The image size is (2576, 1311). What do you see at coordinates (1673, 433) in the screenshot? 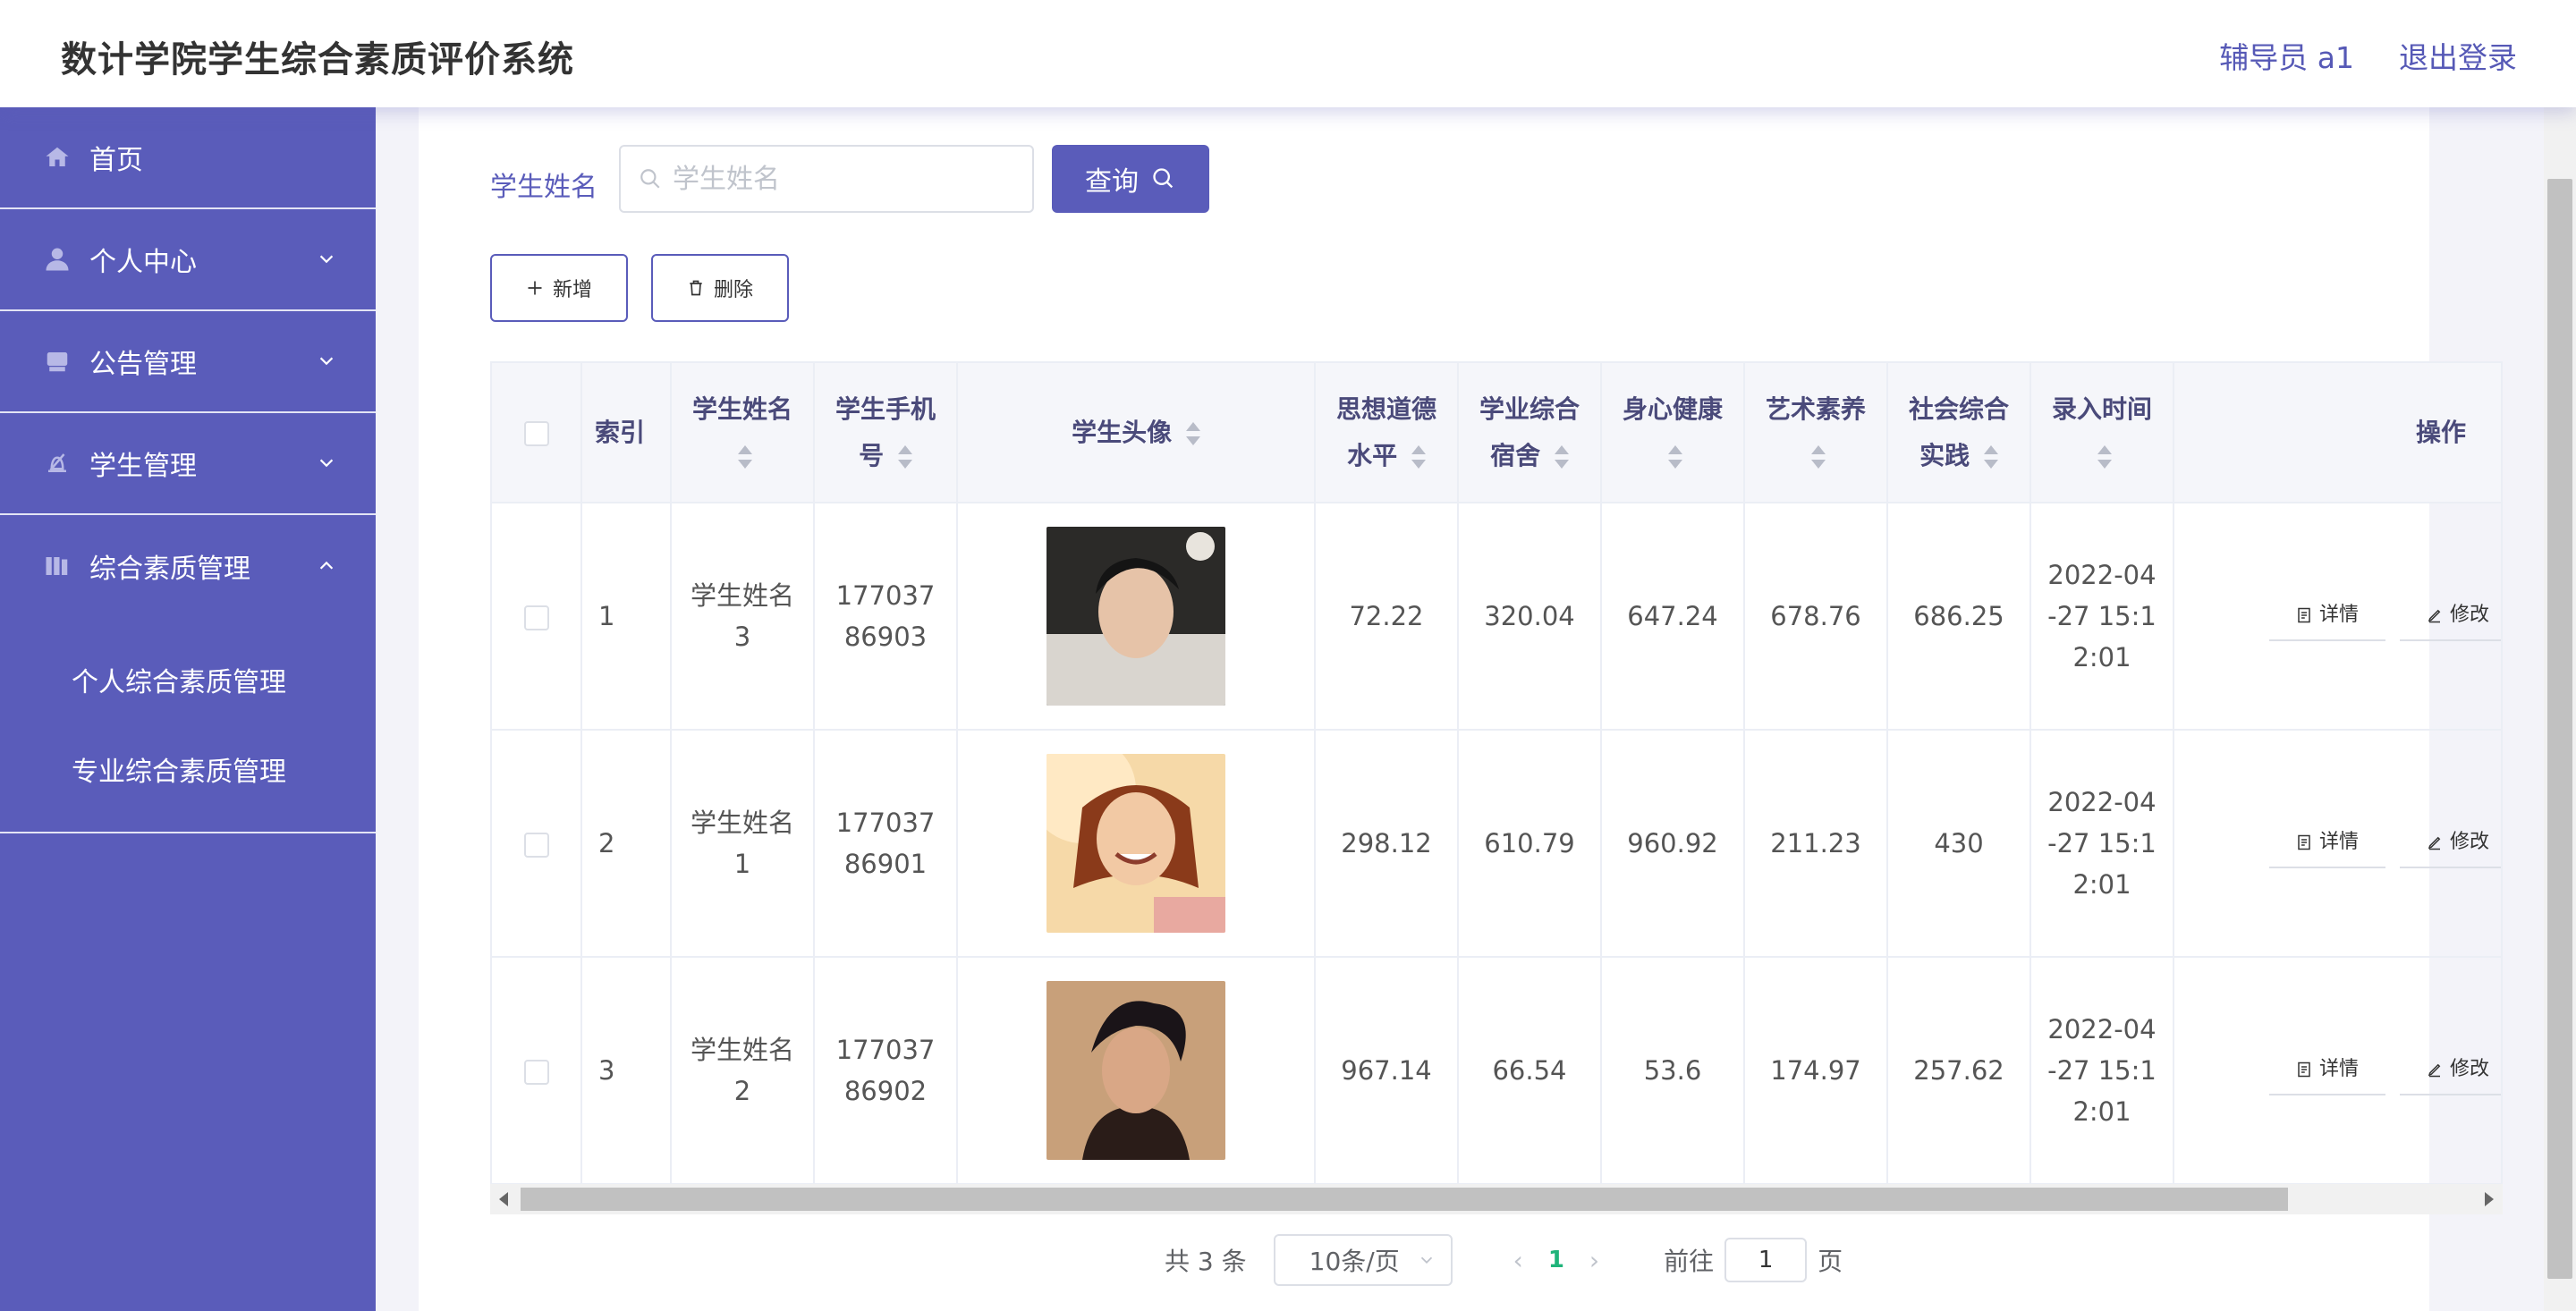
I see `col-header-health: 身心健康` at bounding box center [1673, 433].